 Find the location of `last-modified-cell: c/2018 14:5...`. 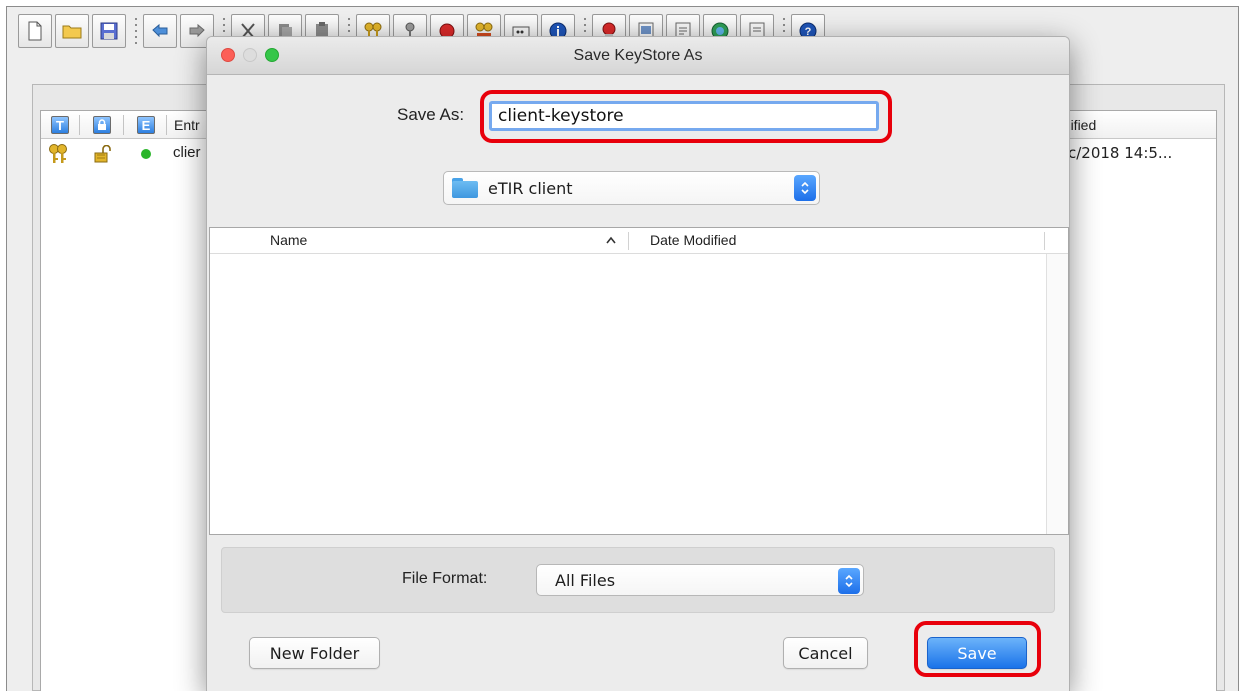

last-modified-cell: c/2018 14:5... is located at coordinates (1120, 153).